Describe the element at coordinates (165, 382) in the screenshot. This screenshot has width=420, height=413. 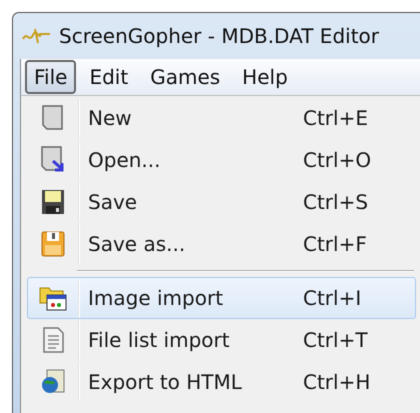
I see `menu-item-label: Export to HTML` at that location.